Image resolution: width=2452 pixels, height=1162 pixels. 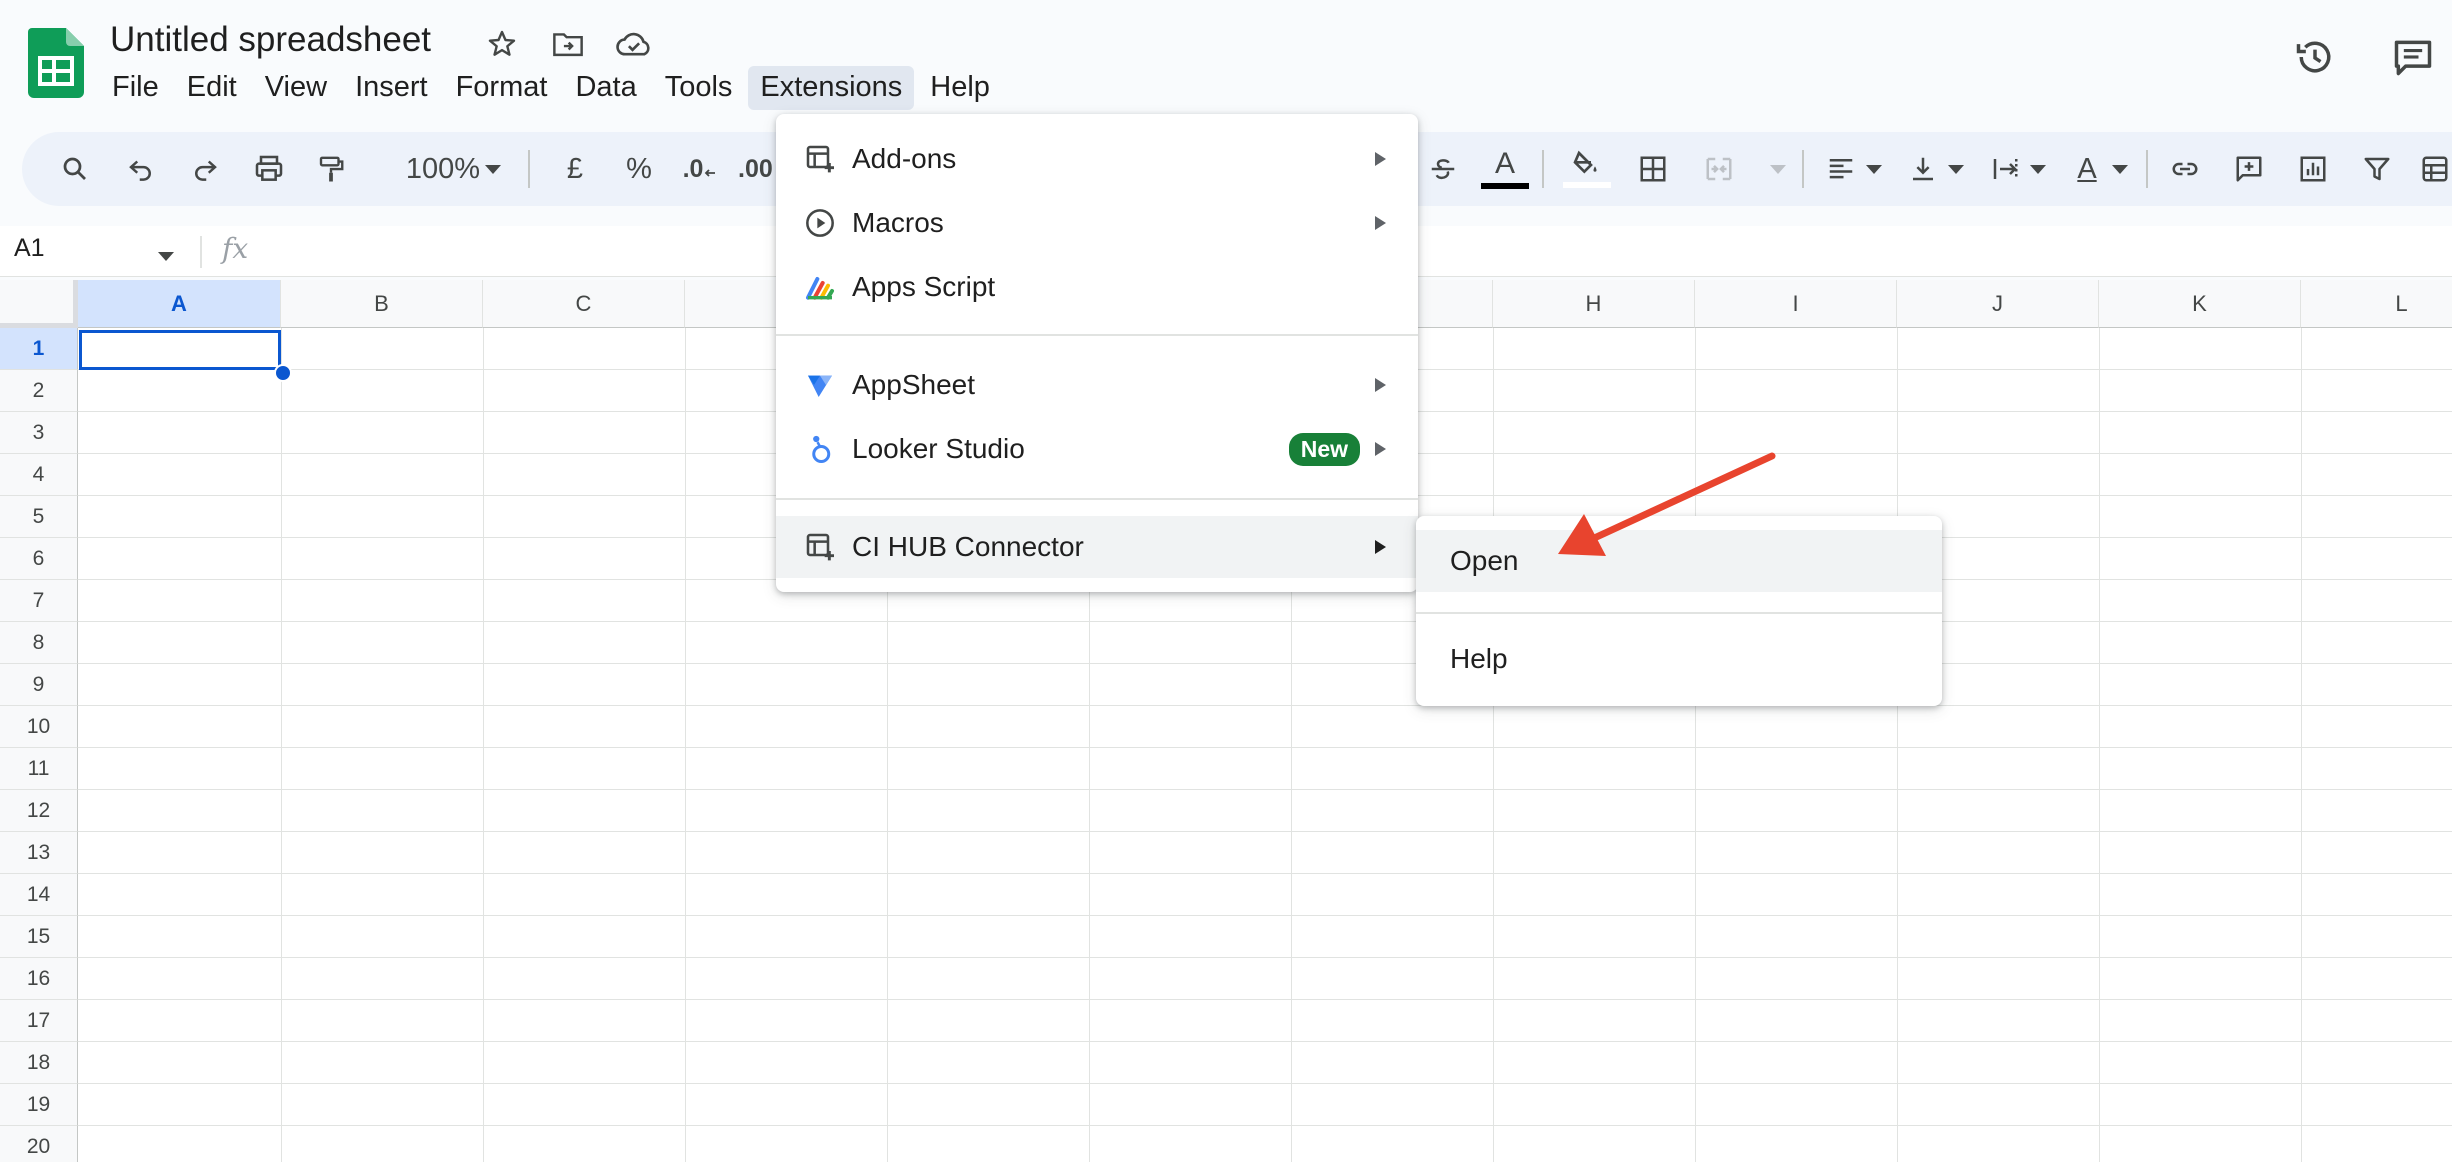 What do you see at coordinates (39, 349) in the screenshot?
I see `row-header-1: 1` at bounding box center [39, 349].